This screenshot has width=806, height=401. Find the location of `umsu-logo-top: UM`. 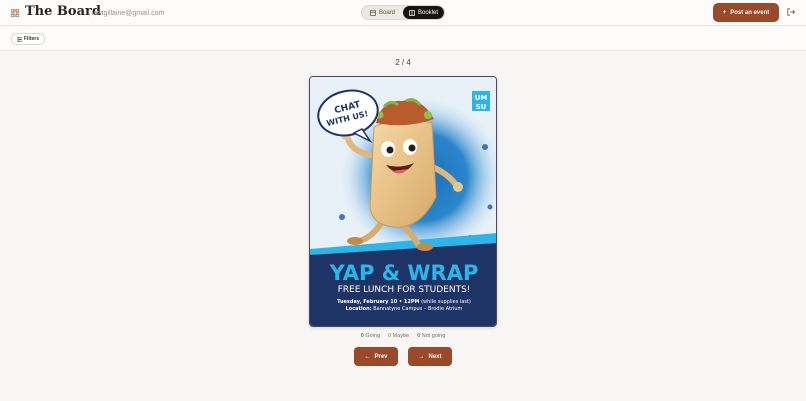

umsu-logo-top: UM is located at coordinates (481, 98).